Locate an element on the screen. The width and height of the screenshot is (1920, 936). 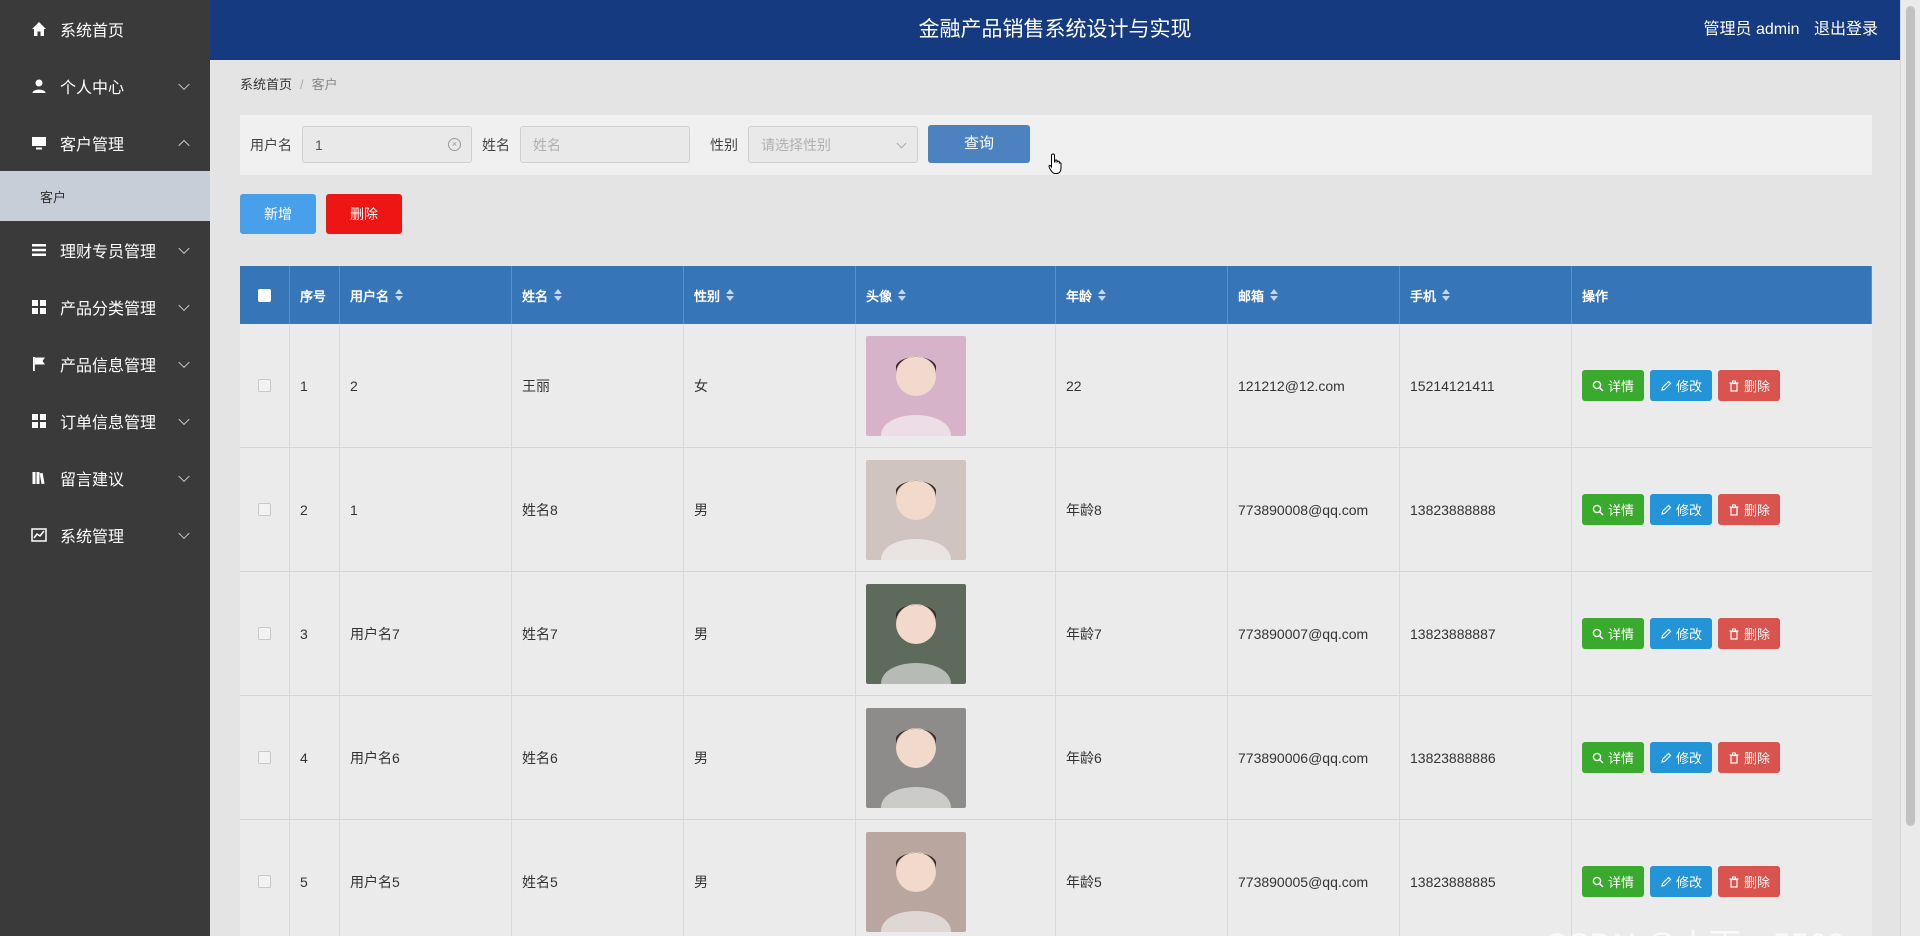
watermark-text: CSDN @小雨cc5566ru is located at coordinates (1709, 928).